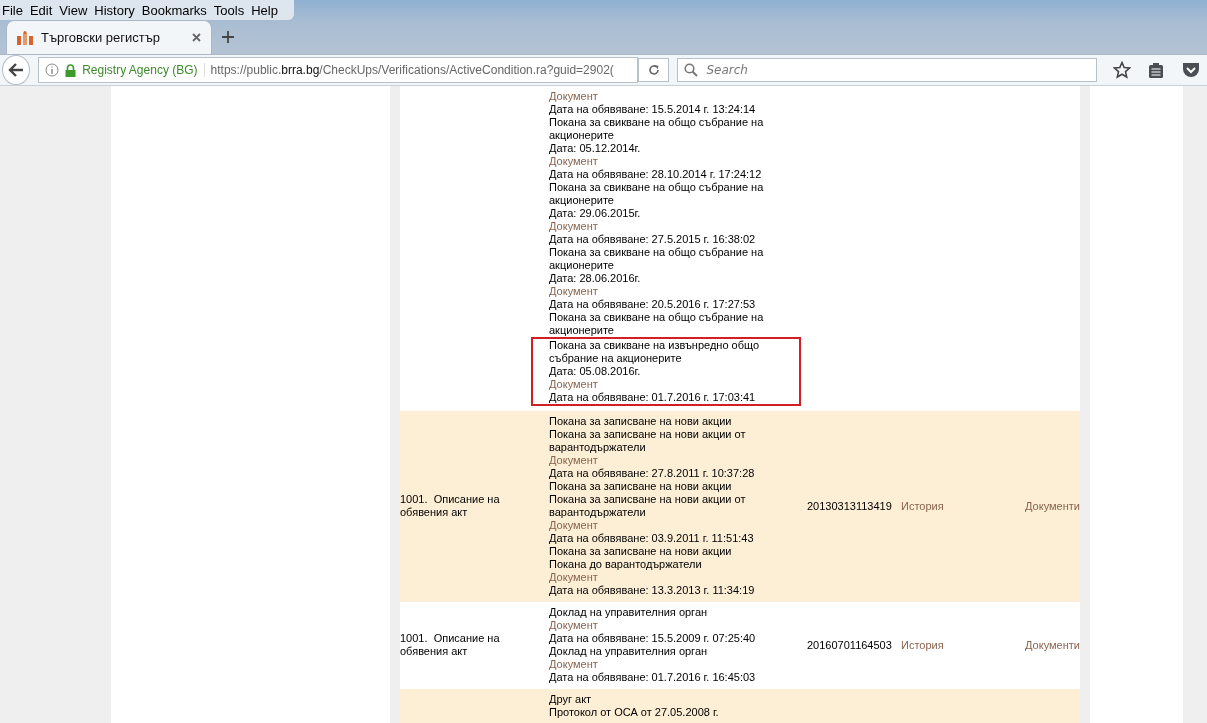  Describe the element at coordinates (616, 358) in the screenshot. I see `entry-text: събрание на акционерите` at that location.